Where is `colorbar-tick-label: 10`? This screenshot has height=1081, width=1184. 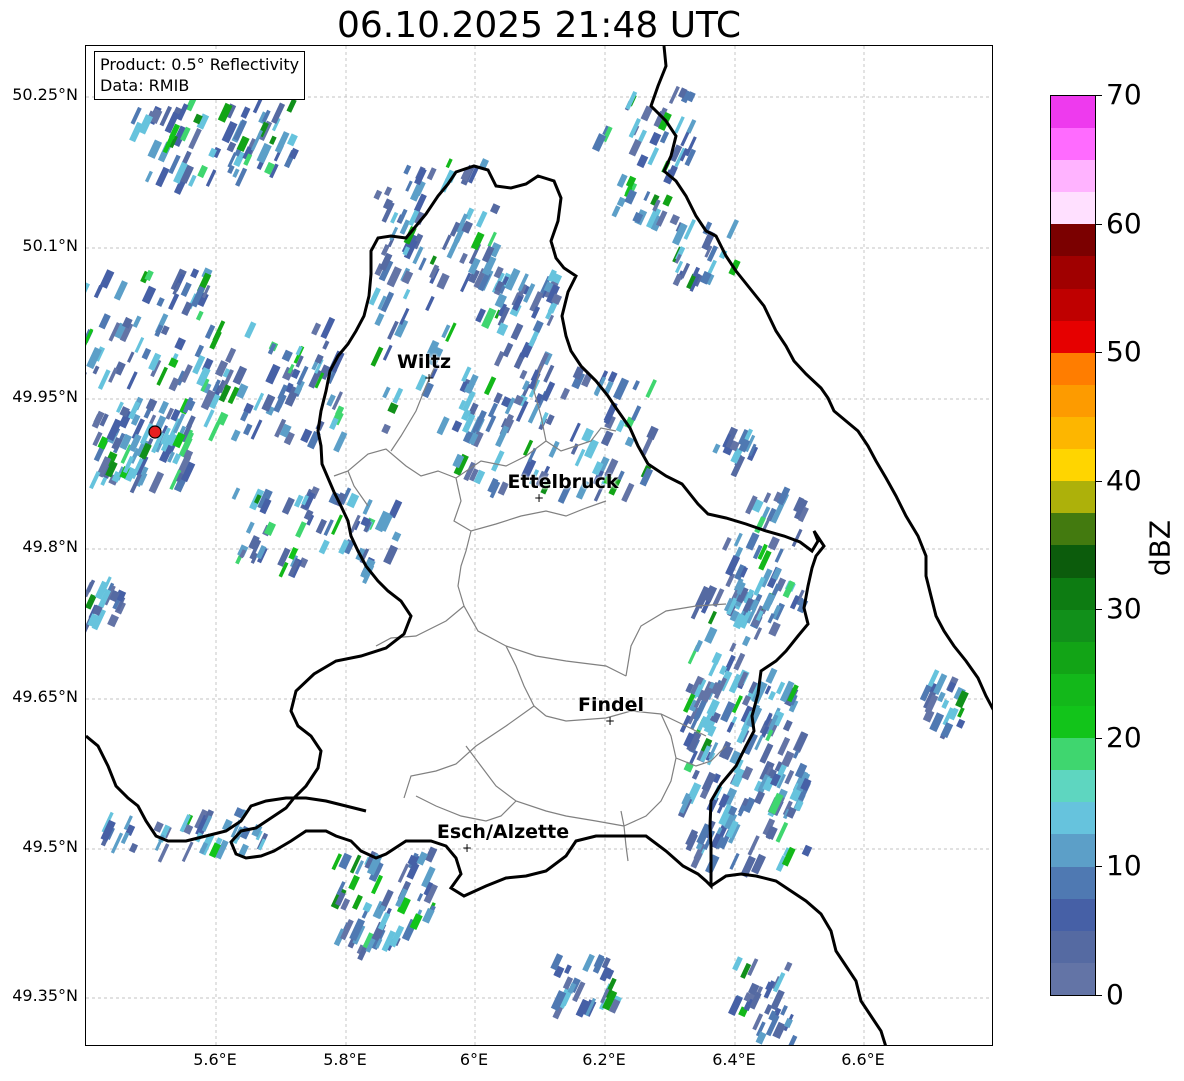 colorbar-tick-label: 10 is located at coordinates (1124, 866).